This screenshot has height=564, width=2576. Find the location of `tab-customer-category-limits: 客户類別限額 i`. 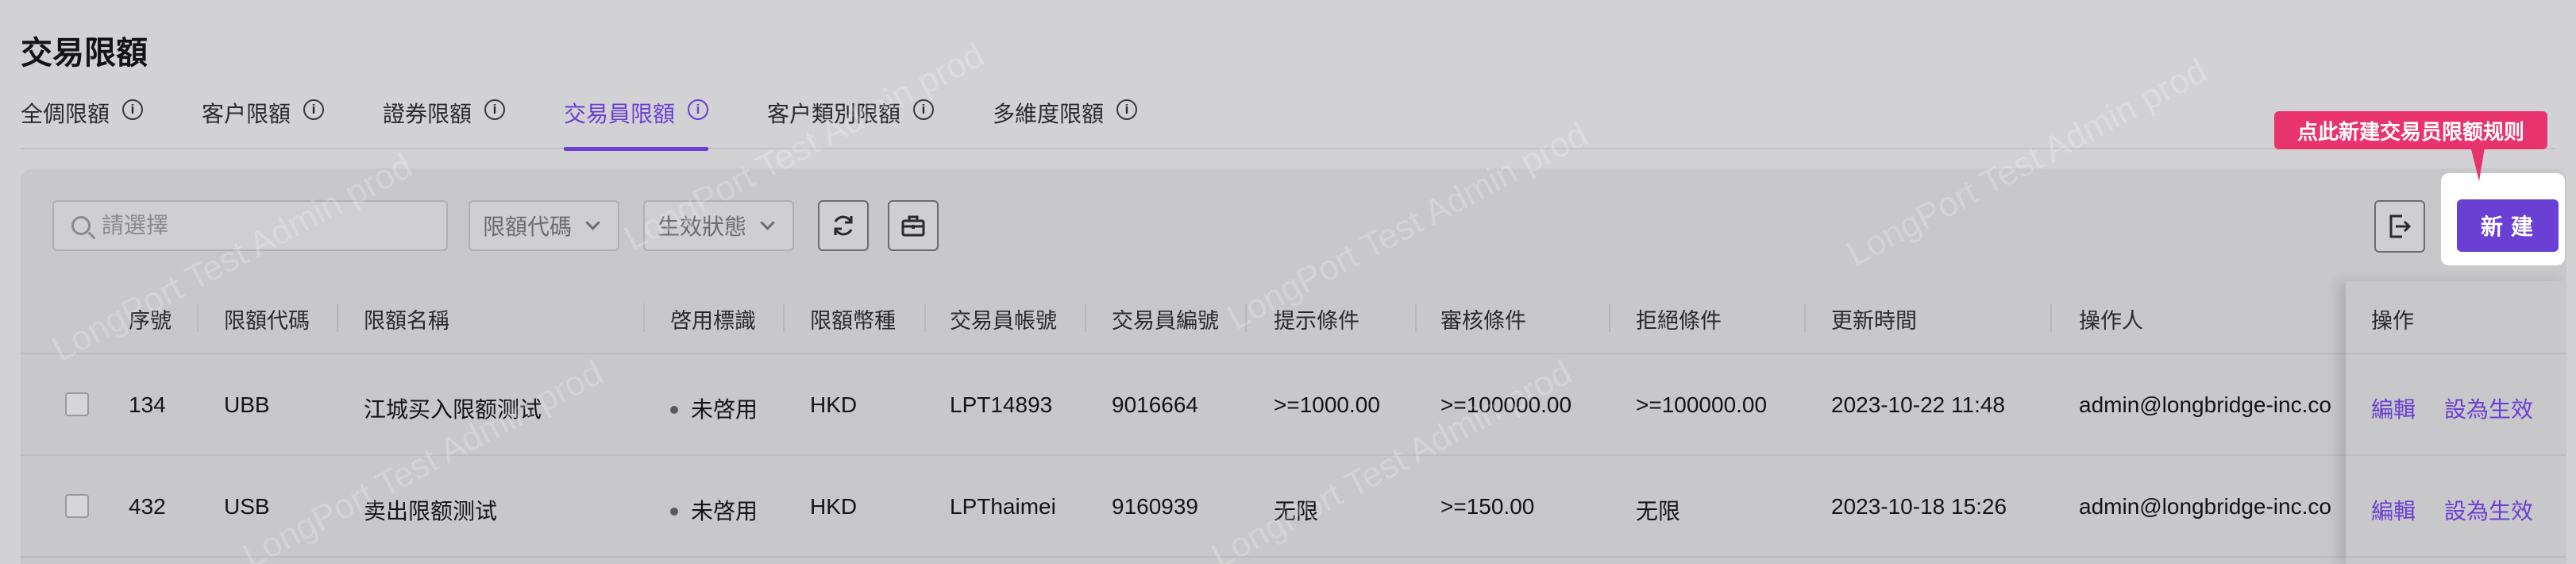

tab-customer-category-limits: 客户類別限額 i is located at coordinates (851, 122).